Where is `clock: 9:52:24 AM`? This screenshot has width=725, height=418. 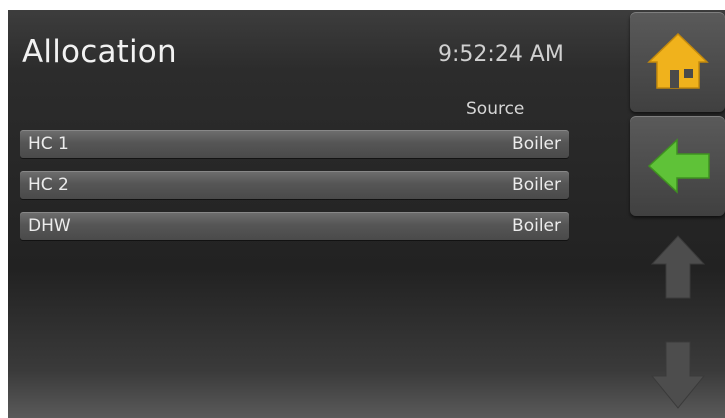 clock: 9:52:24 AM is located at coordinates (501, 54).